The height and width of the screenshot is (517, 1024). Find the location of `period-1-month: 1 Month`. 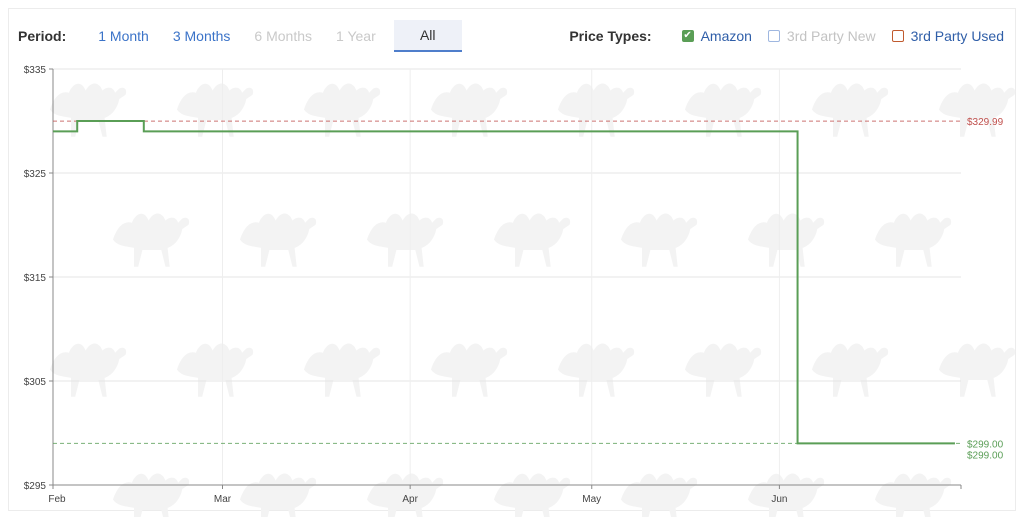

period-1-month: 1 Month is located at coordinates (123, 36).